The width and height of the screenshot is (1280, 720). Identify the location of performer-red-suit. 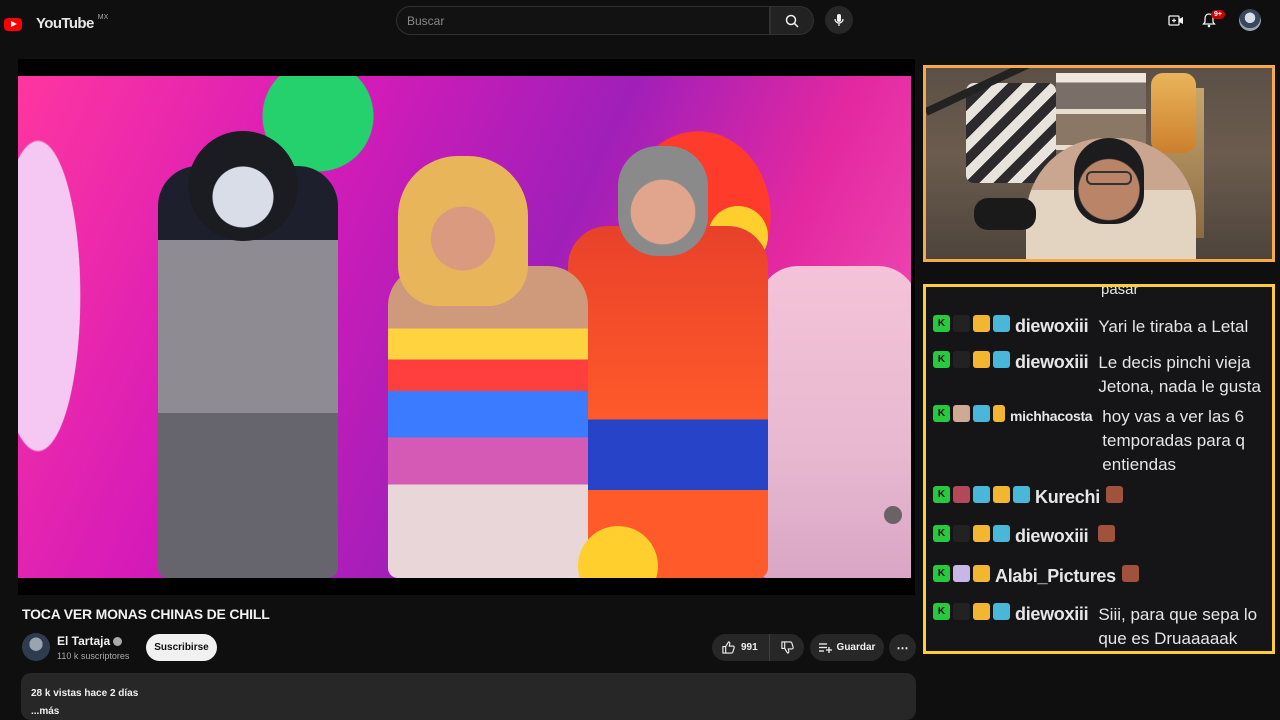
(668, 402).